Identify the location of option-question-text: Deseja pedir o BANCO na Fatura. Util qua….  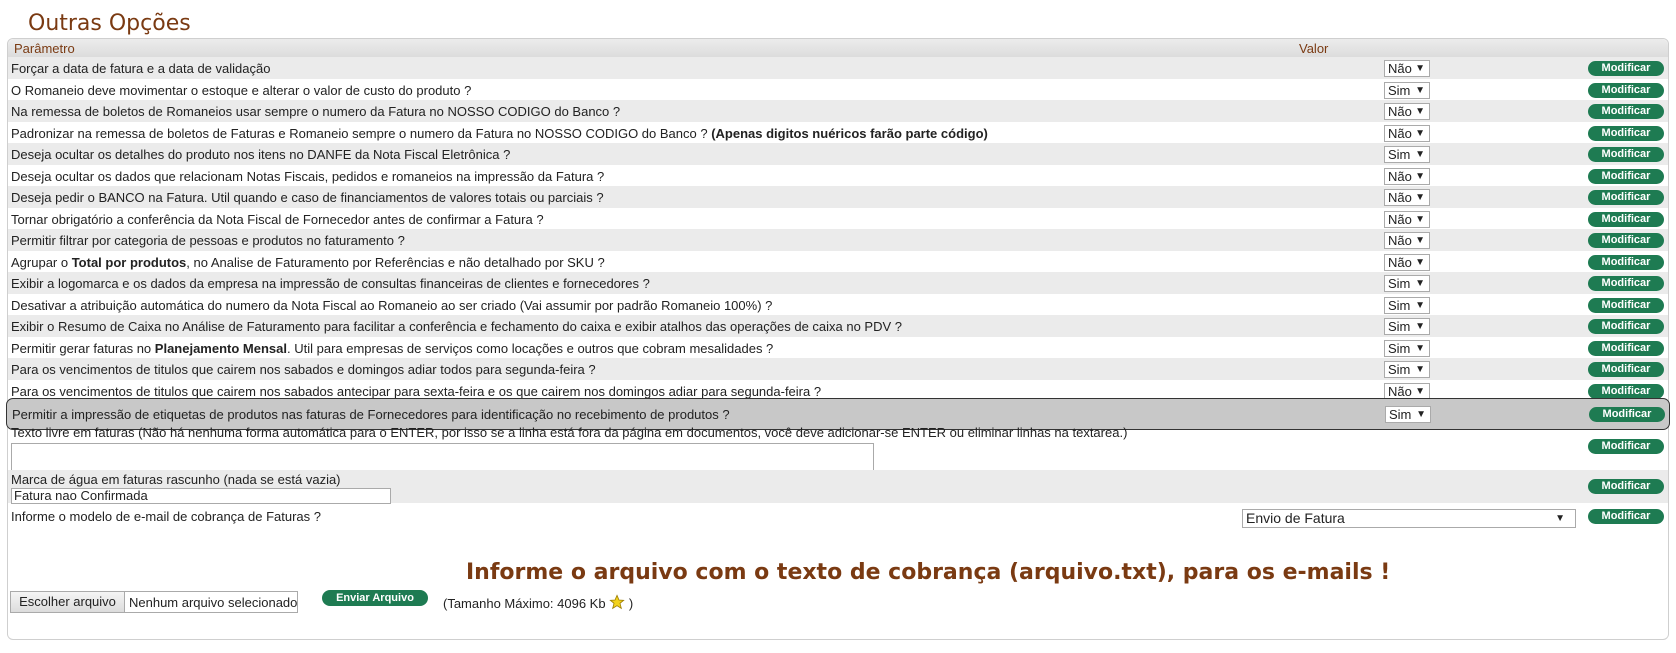
(307, 197).